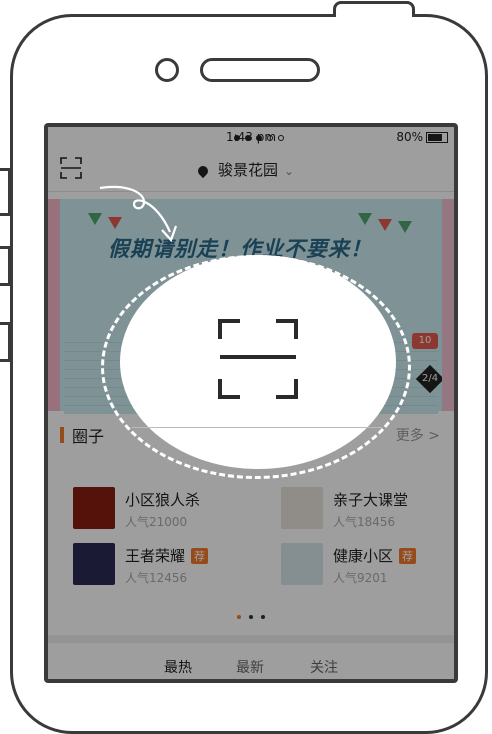 The image size is (492, 734). Describe the element at coordinates (257, 427) in the screenshot. I see `guide-divider` at that location.